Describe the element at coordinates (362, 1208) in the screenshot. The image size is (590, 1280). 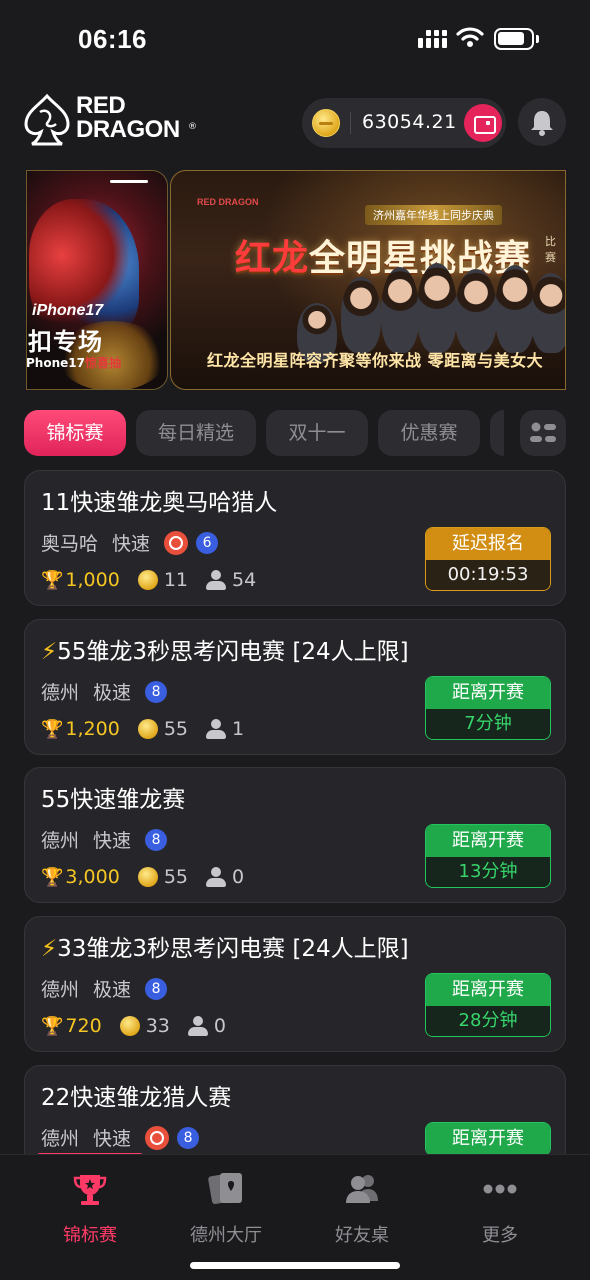
I see `nav-friends-table: 好友桌` at that location.